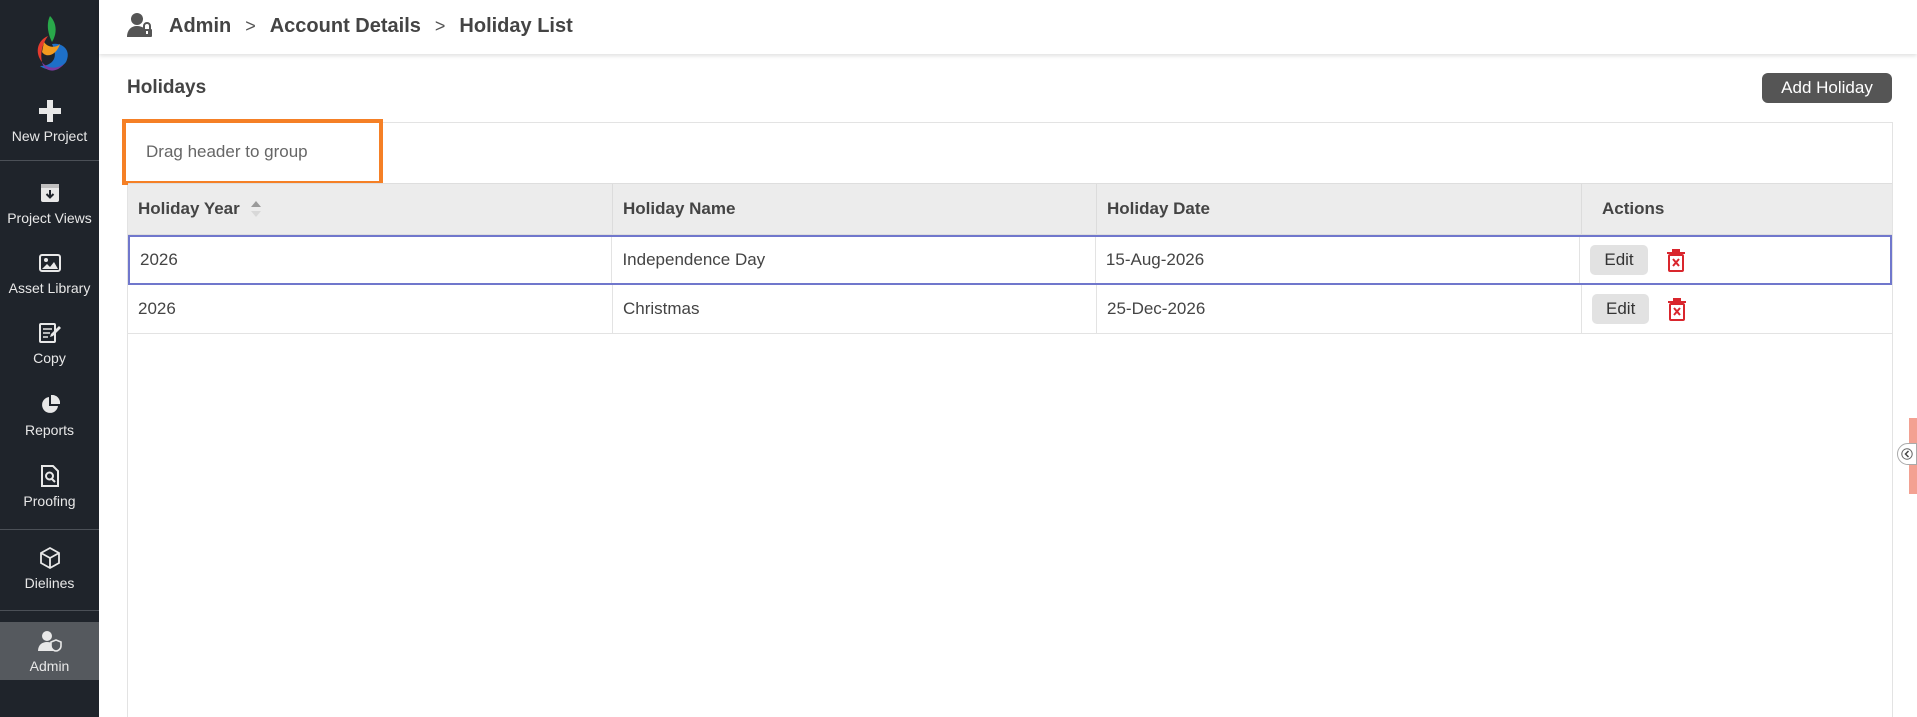  I want to click on sidebar-item-dielines: Dielines, so click(49, 570).